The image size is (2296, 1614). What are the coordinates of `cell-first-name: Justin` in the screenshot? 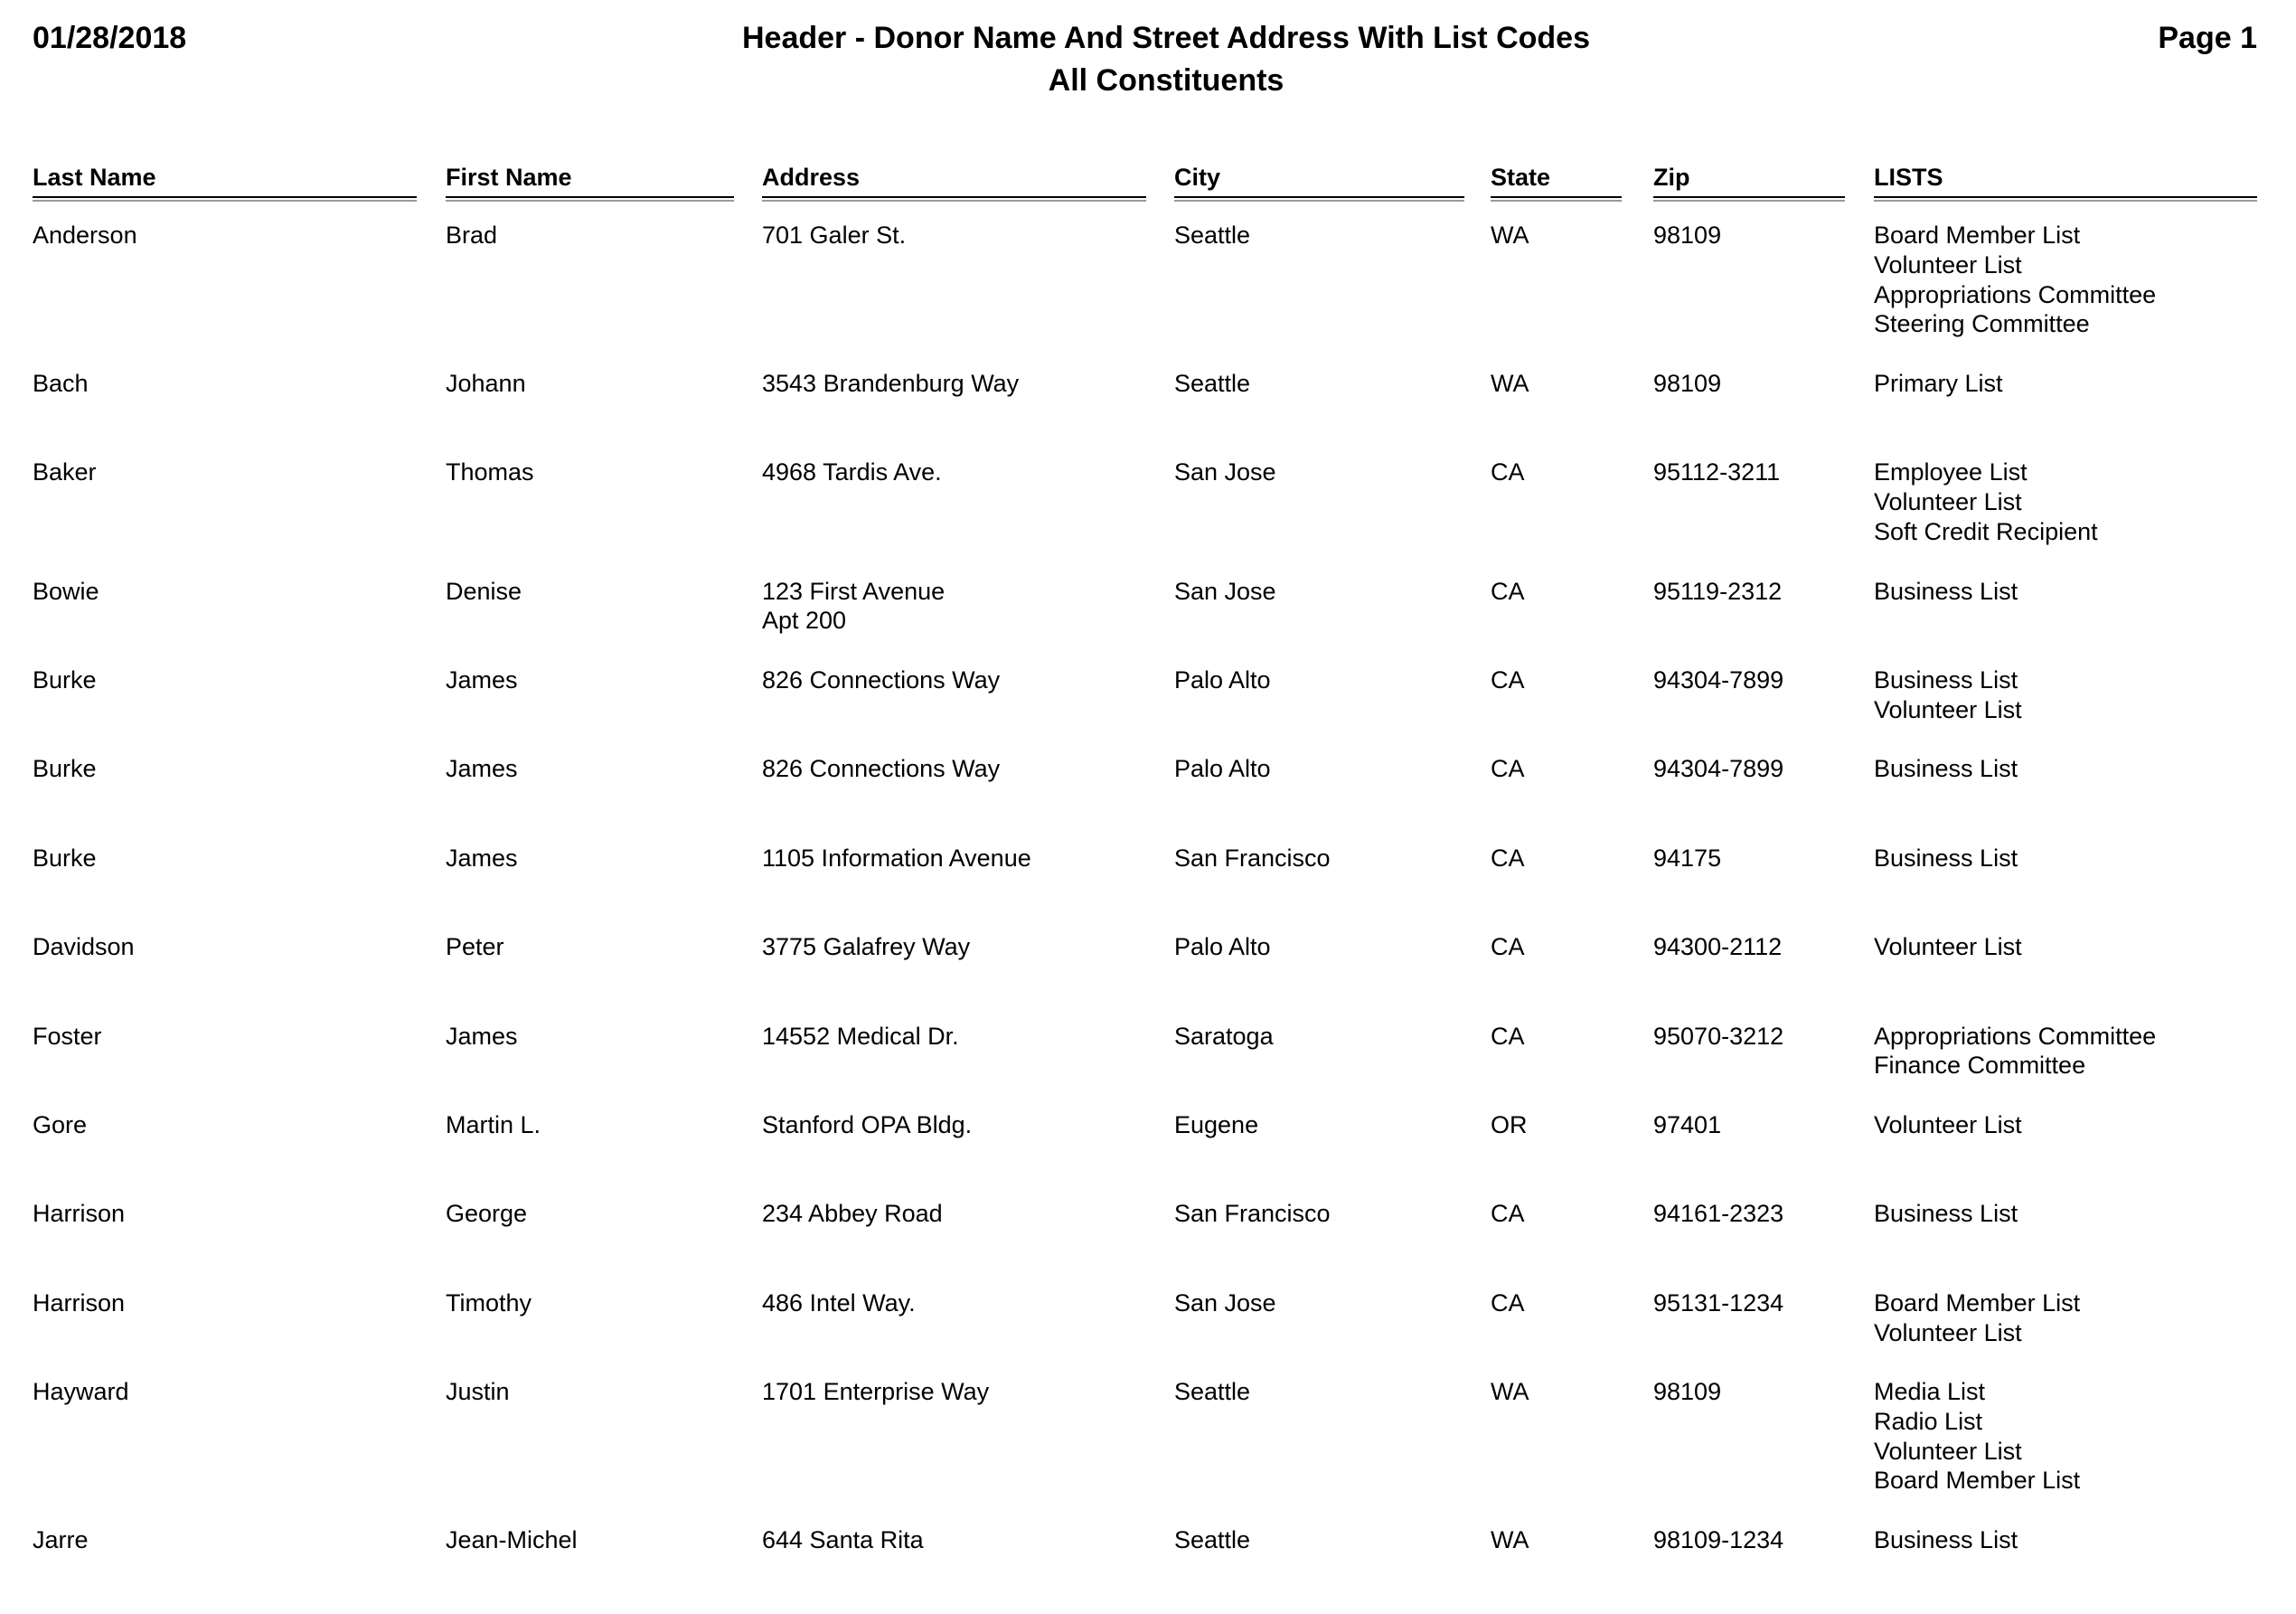 It's located at (478, 1392).